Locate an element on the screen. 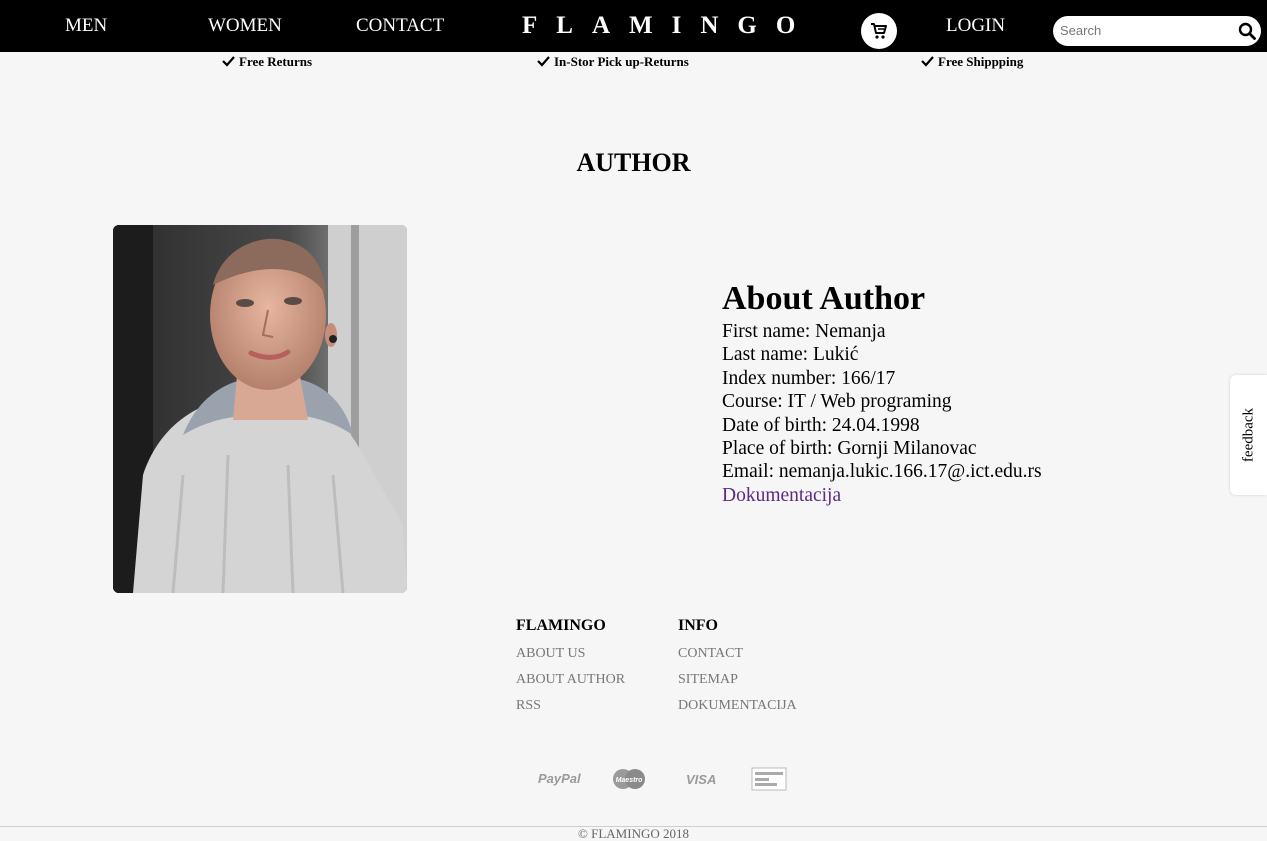 The image size is (1267, 841). nav-men: MEN is located at coordinates (86, 26).